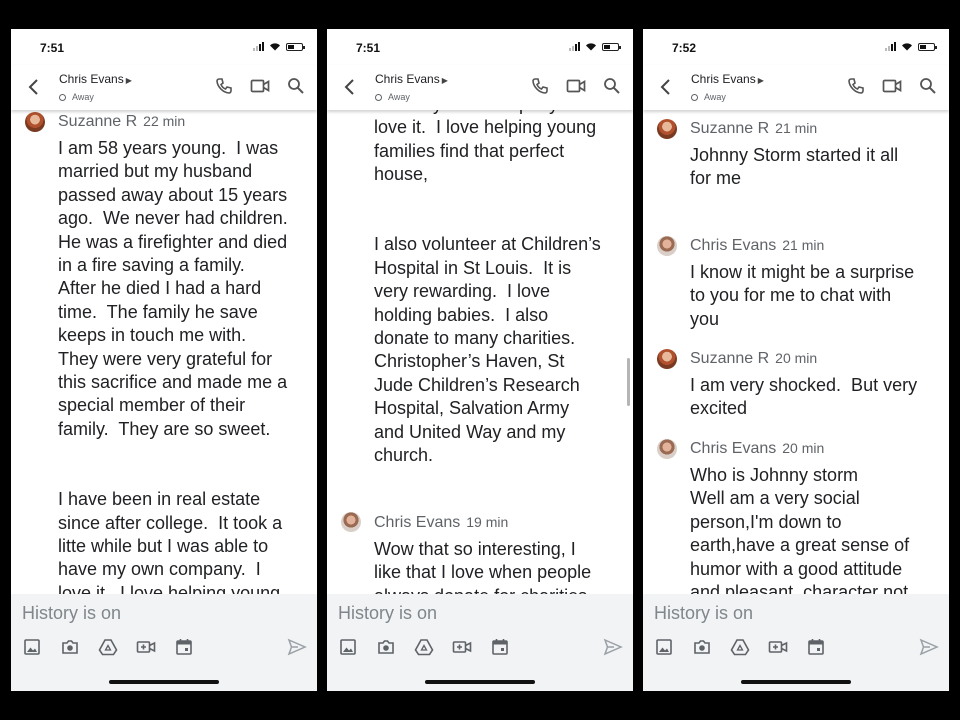 This screenshot has height=720, width=960. What do you see at coordinates (684, 48) in the screenshot?
I see `clock: 7:52` at bounding box center [684, 48].